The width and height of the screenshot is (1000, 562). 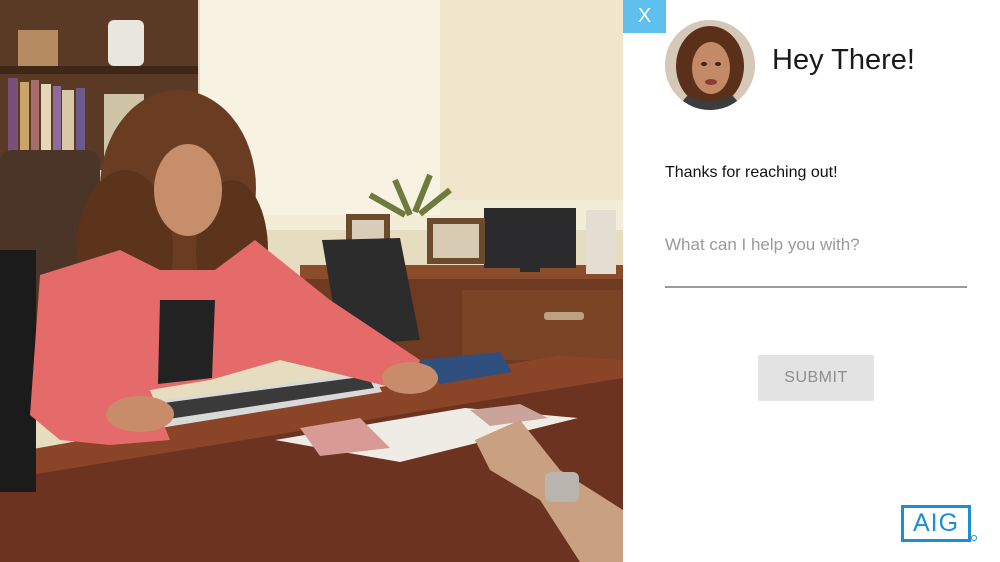 What do you see at coordinates (936, 523) in the screenshot?
I see `aig-logo: AIG` at bounding box center [936, 523].